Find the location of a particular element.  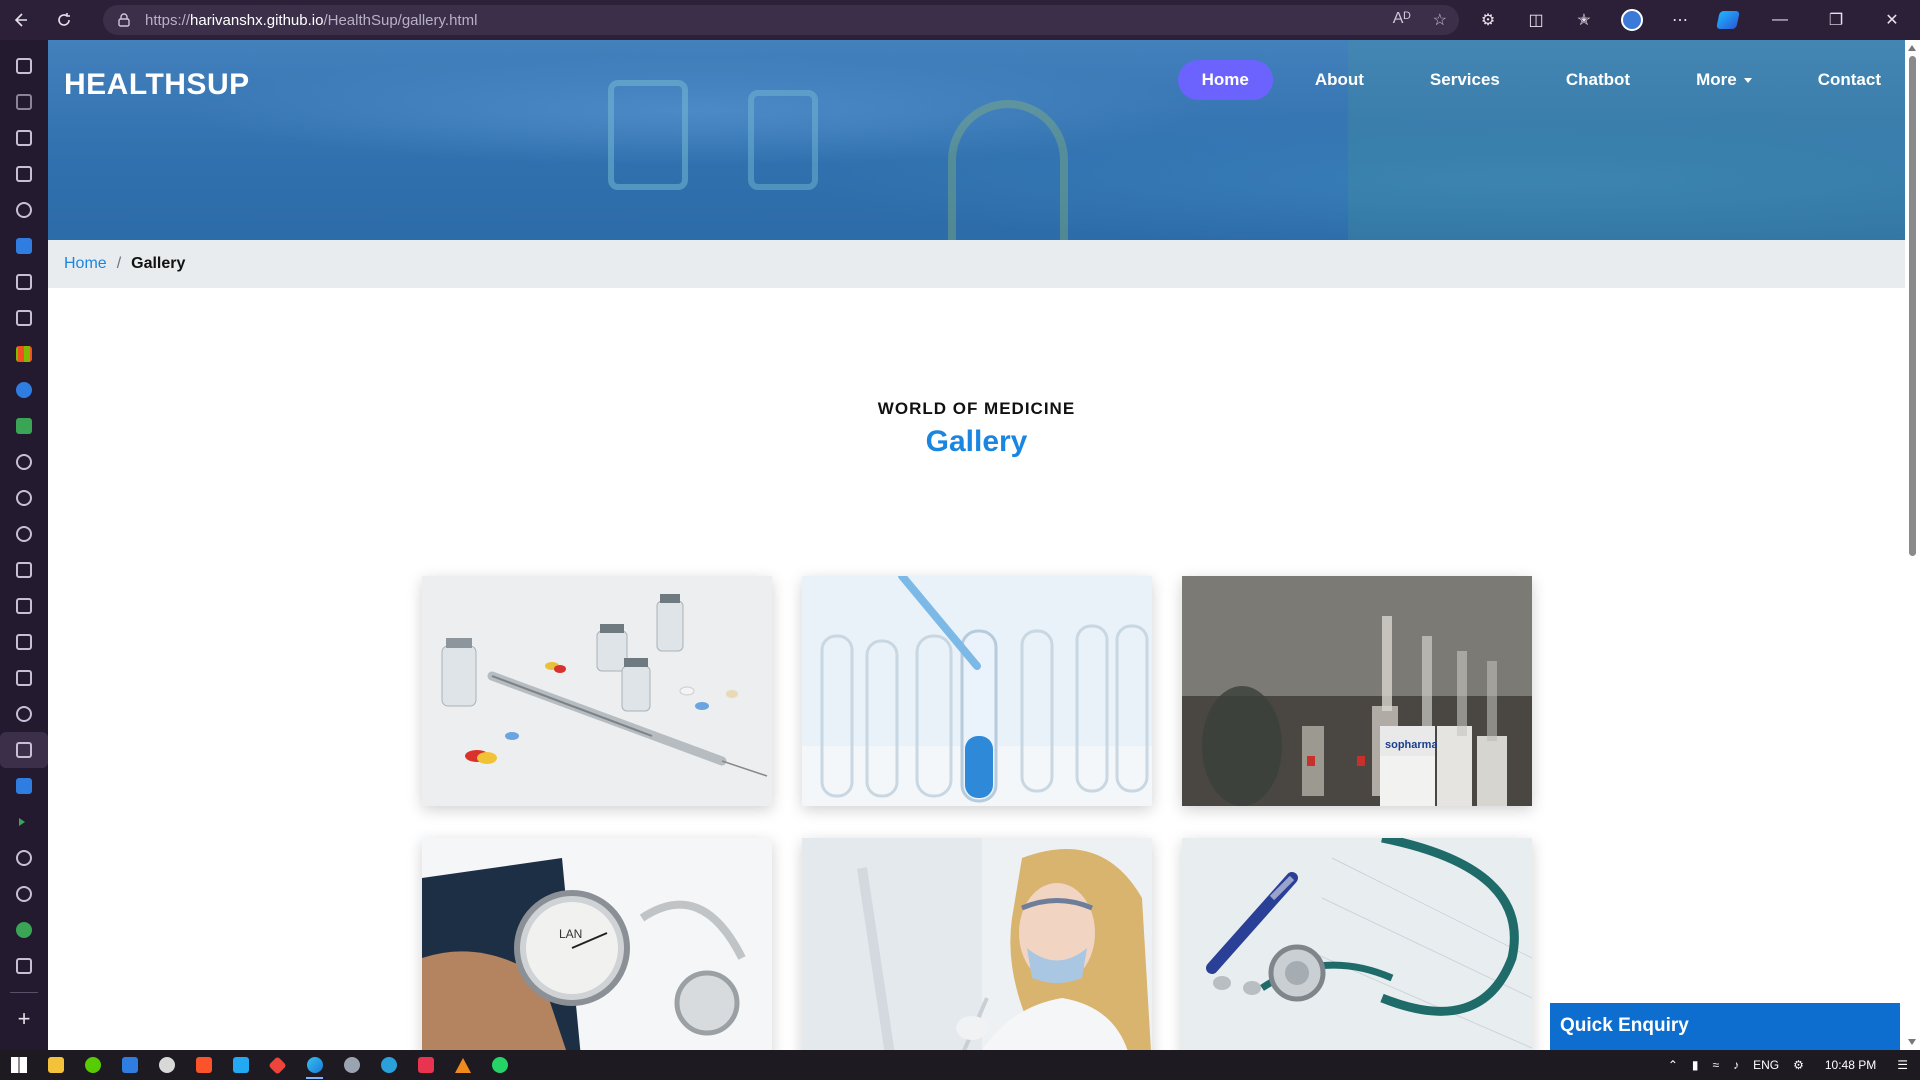

svg-text: LAN is located at coordinates (570, 934).